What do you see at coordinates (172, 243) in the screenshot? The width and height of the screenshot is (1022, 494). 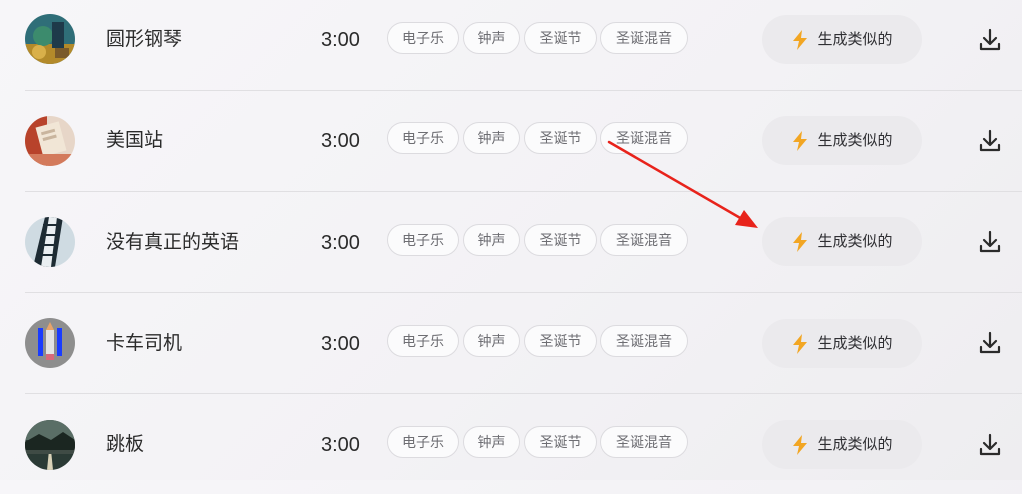 I see `track-title: 没有真正的英语` at bounding box center [172, 243].